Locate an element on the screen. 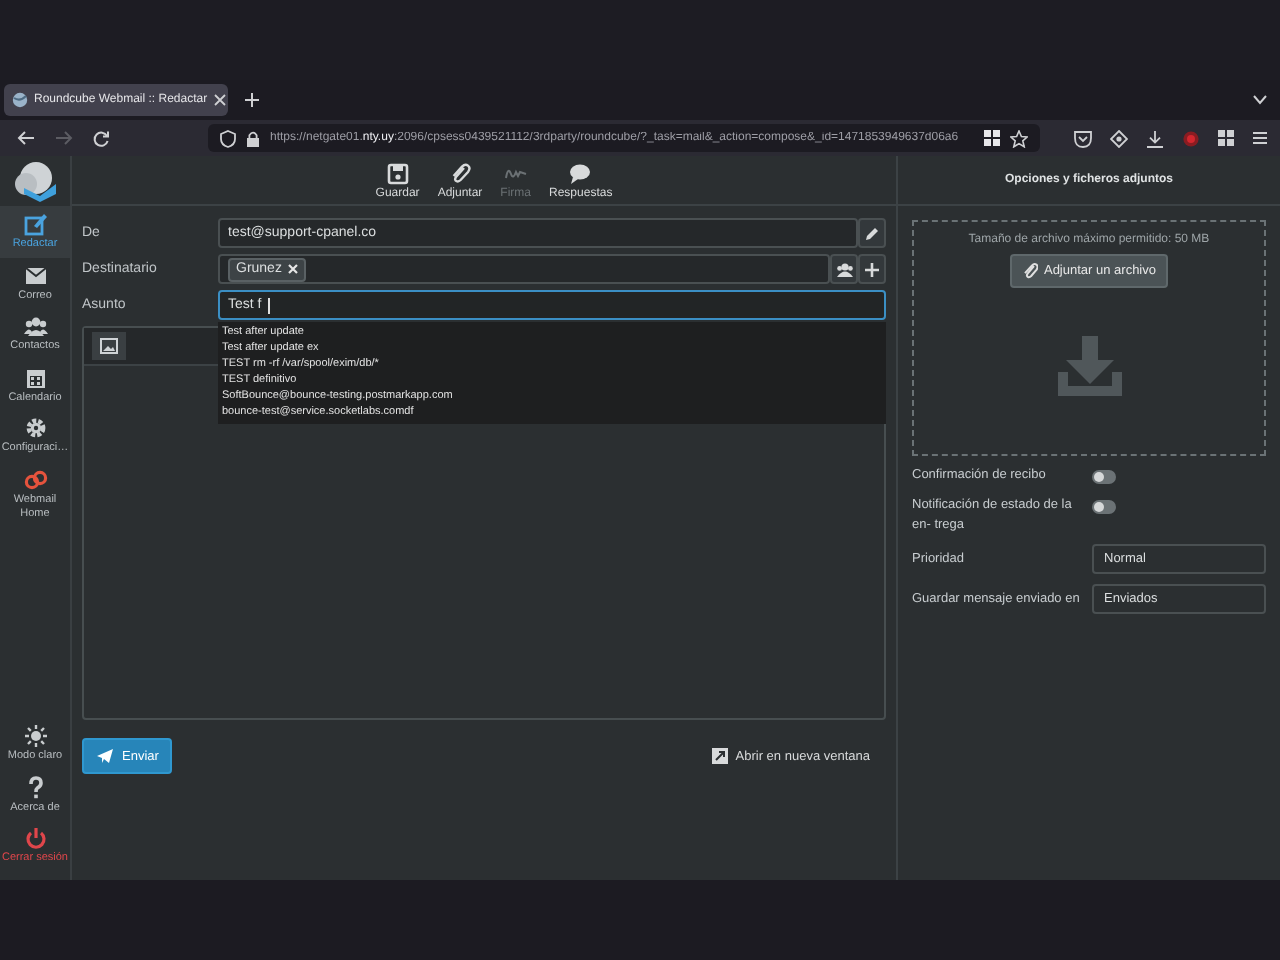 This screenshot has height=960, width=1280. speech-bubble-icon is located at coordinates (580, 173).